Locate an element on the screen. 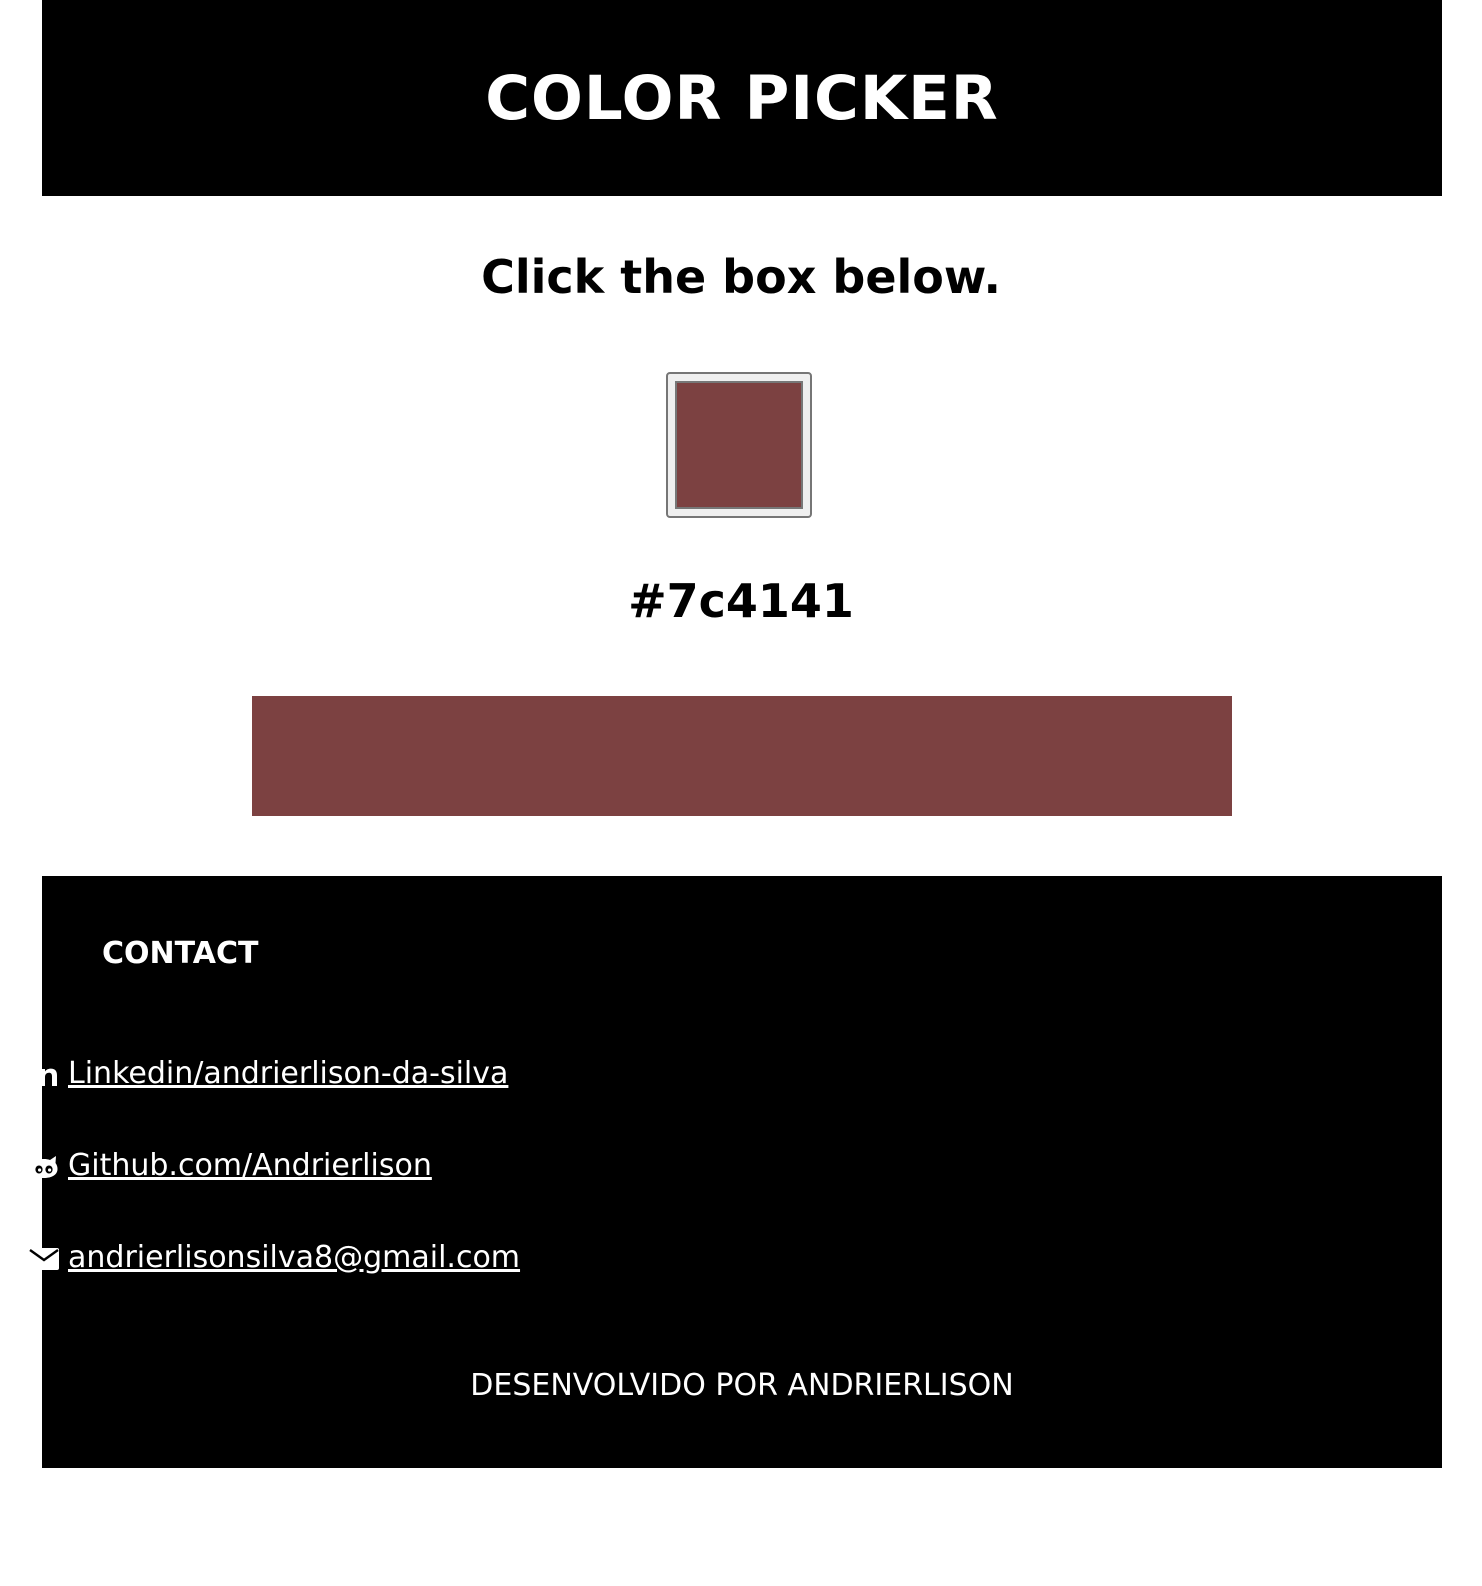  color-picker-input is located at coordinates (739, 445).